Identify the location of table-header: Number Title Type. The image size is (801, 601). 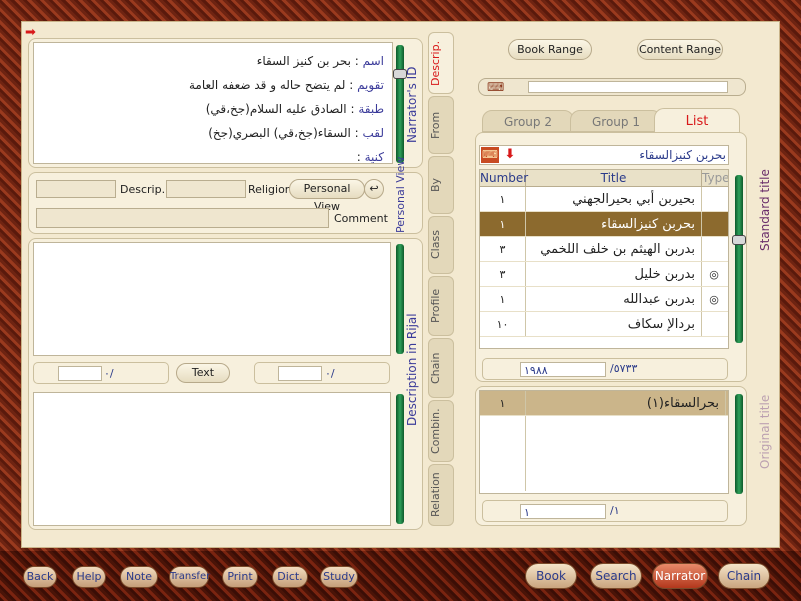
(604, 178).